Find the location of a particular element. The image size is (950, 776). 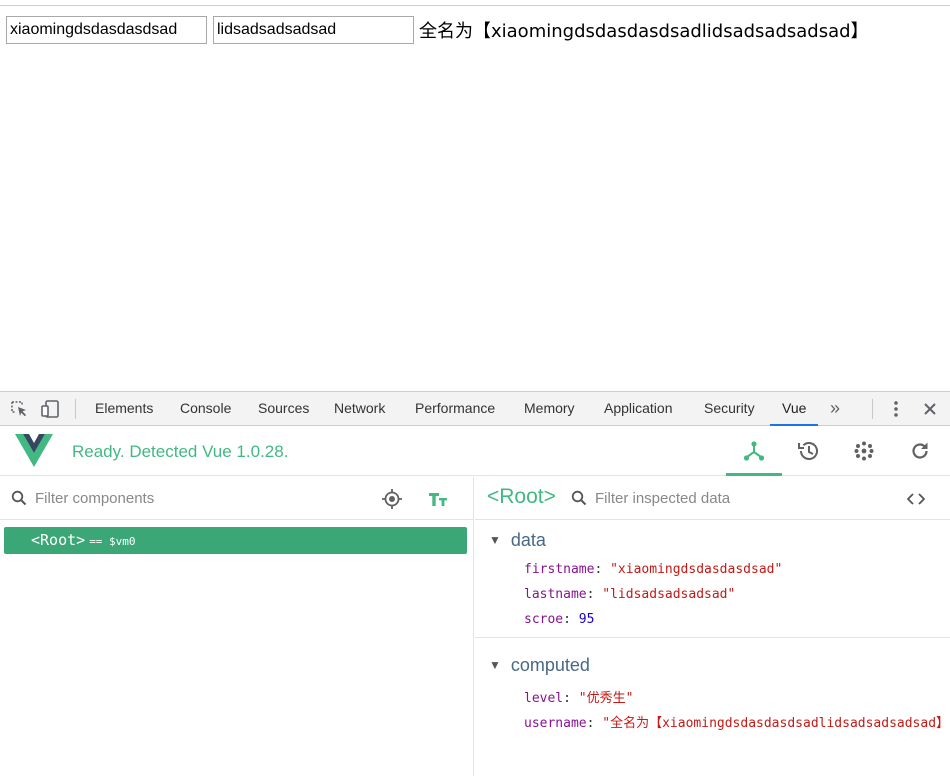

refresh-icon is located at coordinates (920, 451).